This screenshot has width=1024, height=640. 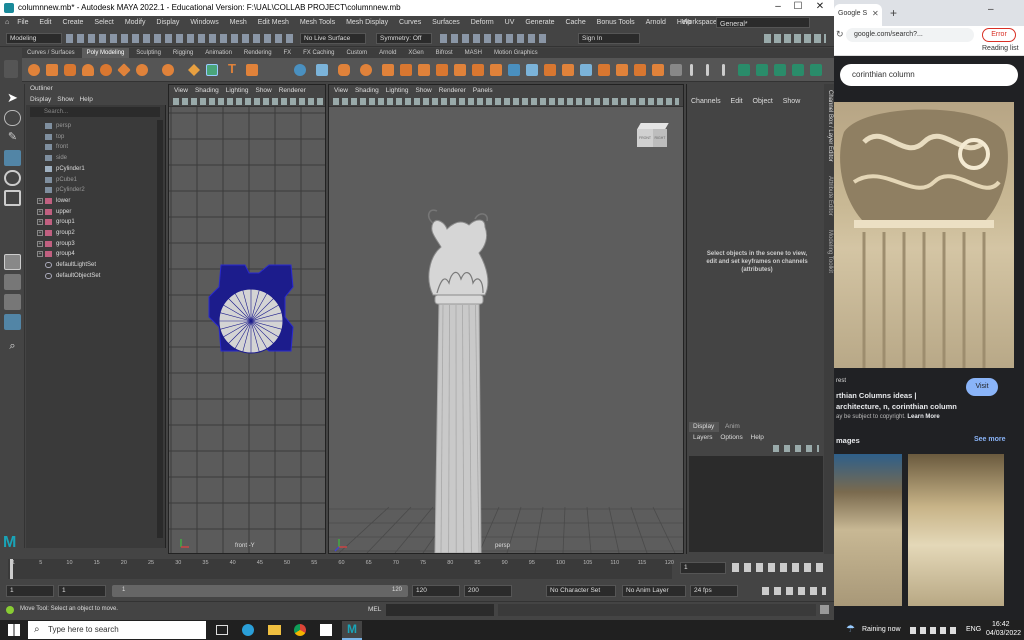 What do you see at coordinates (723, 70) in the screenshot?
I see `measure-icon` at bounding box center [723, 70].